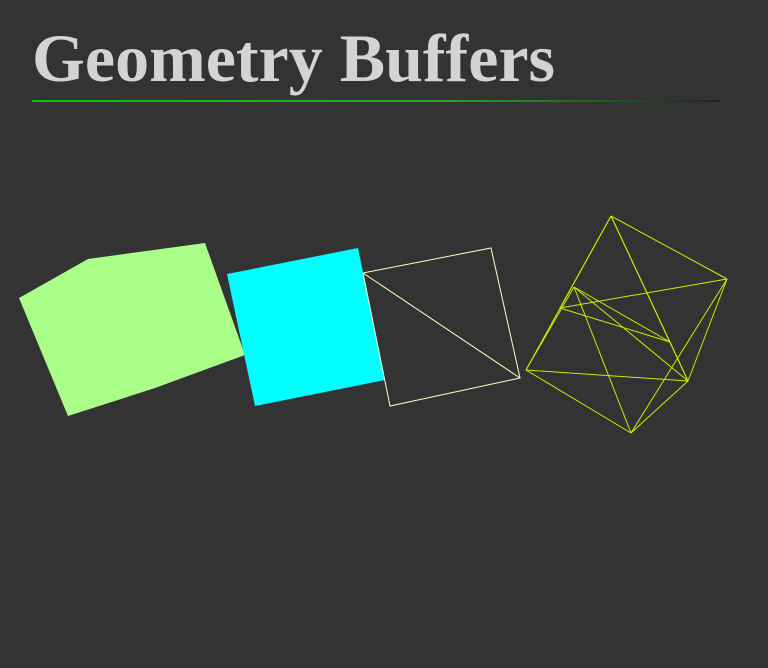 This screenshot has width=768, height=668. I want to click on wireframe-square-outline, so click(441, 327).